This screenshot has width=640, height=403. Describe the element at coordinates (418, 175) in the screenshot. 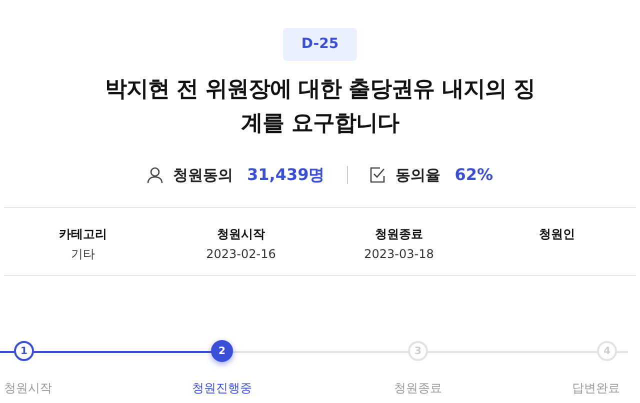

I see `stat-label: 동의율` at that location.